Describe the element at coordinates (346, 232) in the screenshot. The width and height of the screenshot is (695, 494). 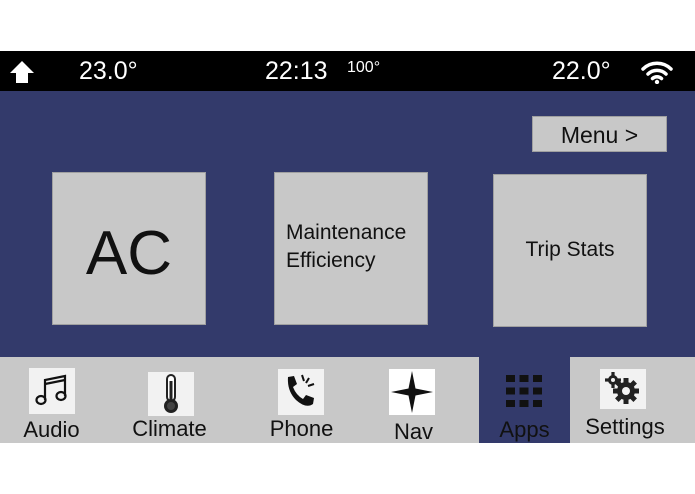
I see `maintenance-tile-label-line-1: Maintenance` at that location.